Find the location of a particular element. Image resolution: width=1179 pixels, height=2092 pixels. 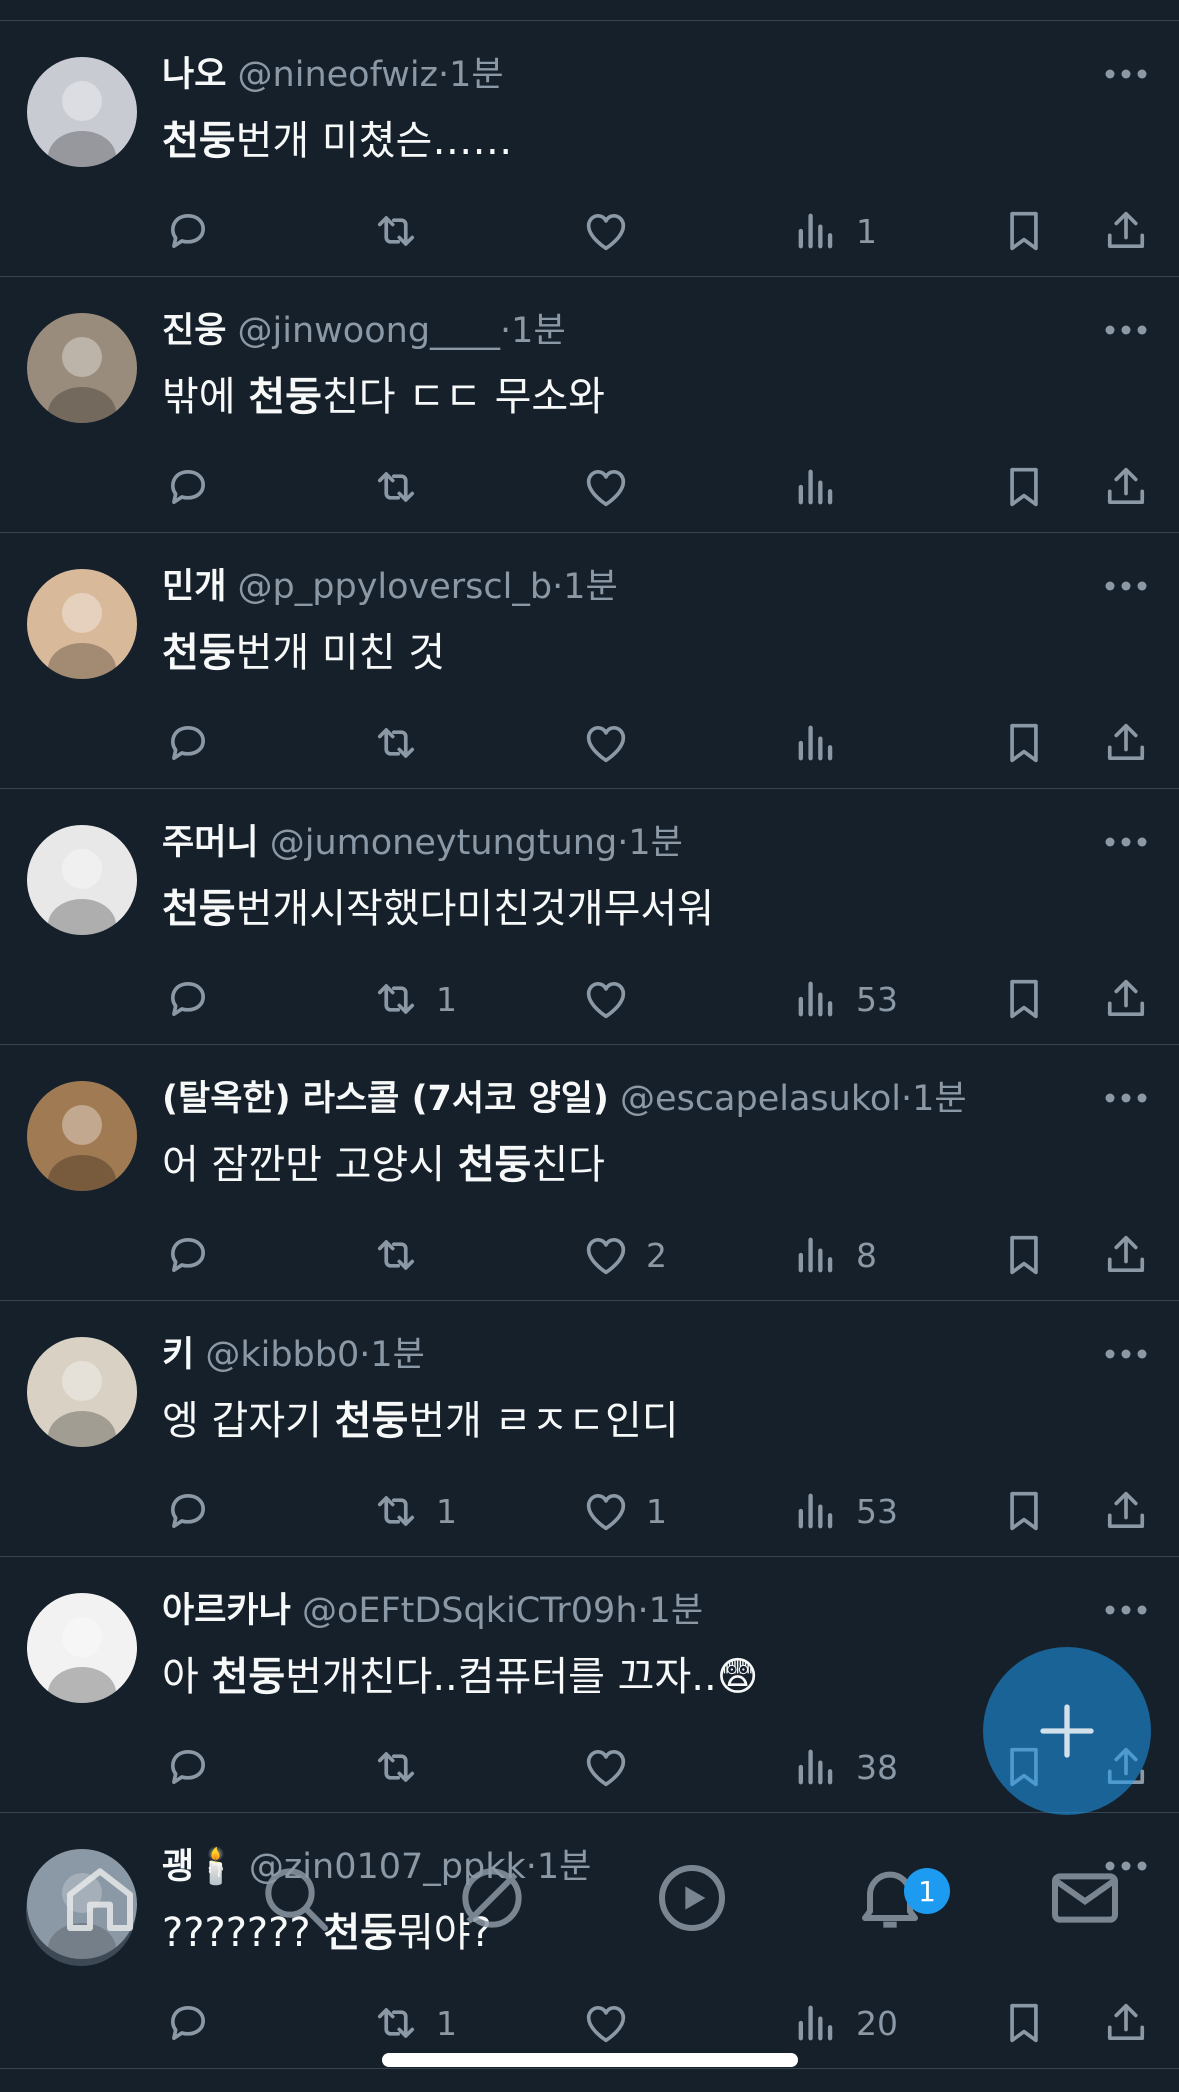

display-name: 진웅 is located at coordinates (194, 331).